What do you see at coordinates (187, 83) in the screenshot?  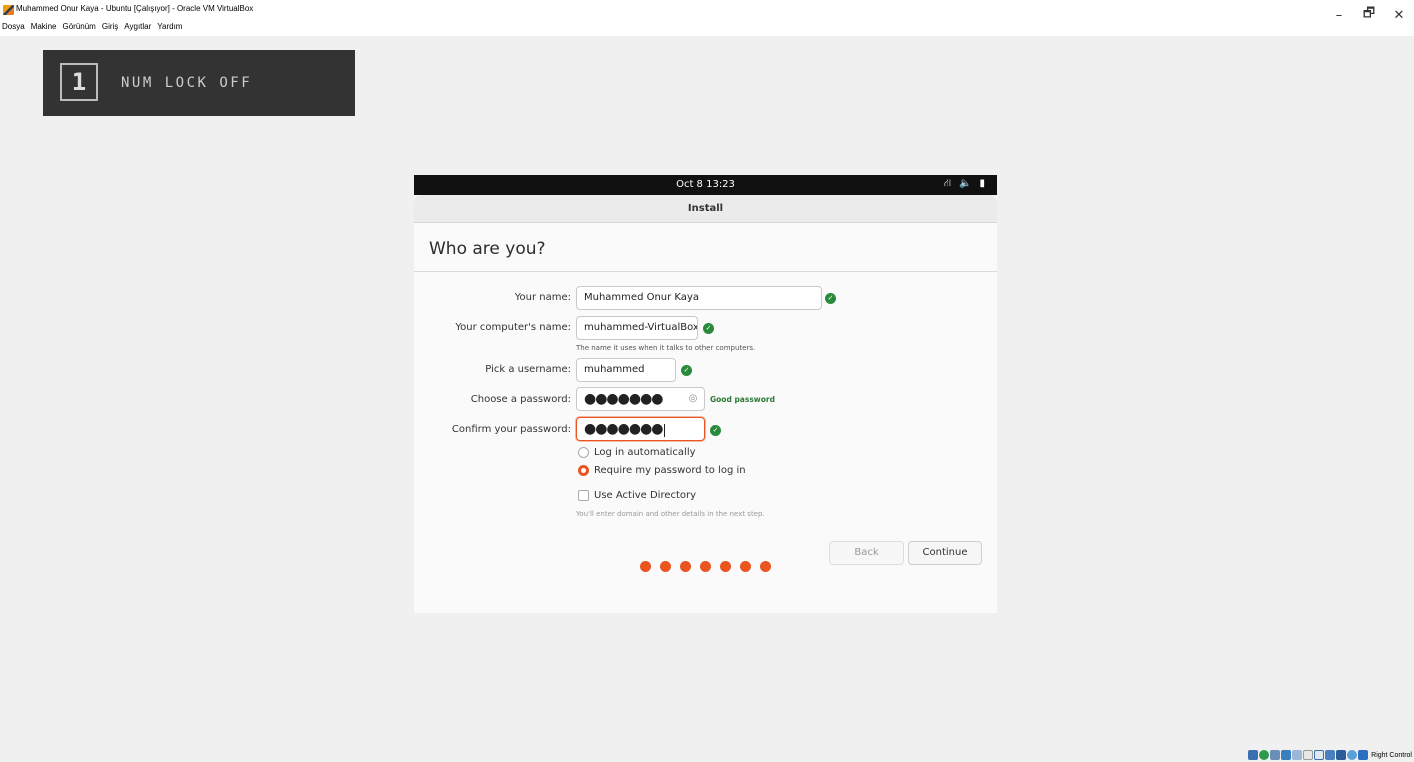 I see `numlock-status: NUM LOCK OFF` at bounding box center [187, 83].